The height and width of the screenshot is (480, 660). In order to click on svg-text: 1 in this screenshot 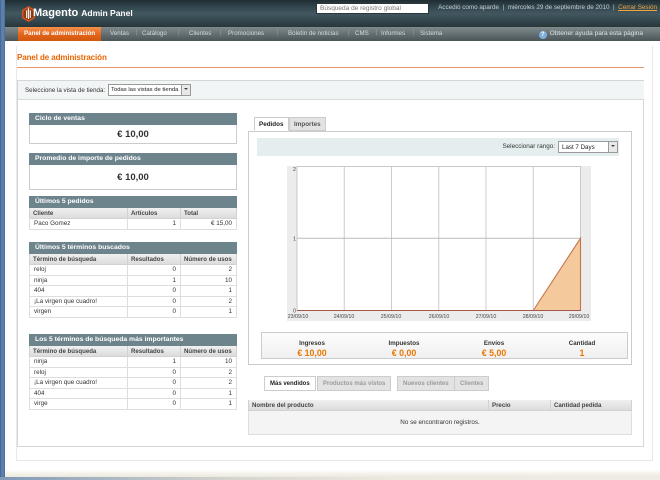, I will do `click(294, 240)`.